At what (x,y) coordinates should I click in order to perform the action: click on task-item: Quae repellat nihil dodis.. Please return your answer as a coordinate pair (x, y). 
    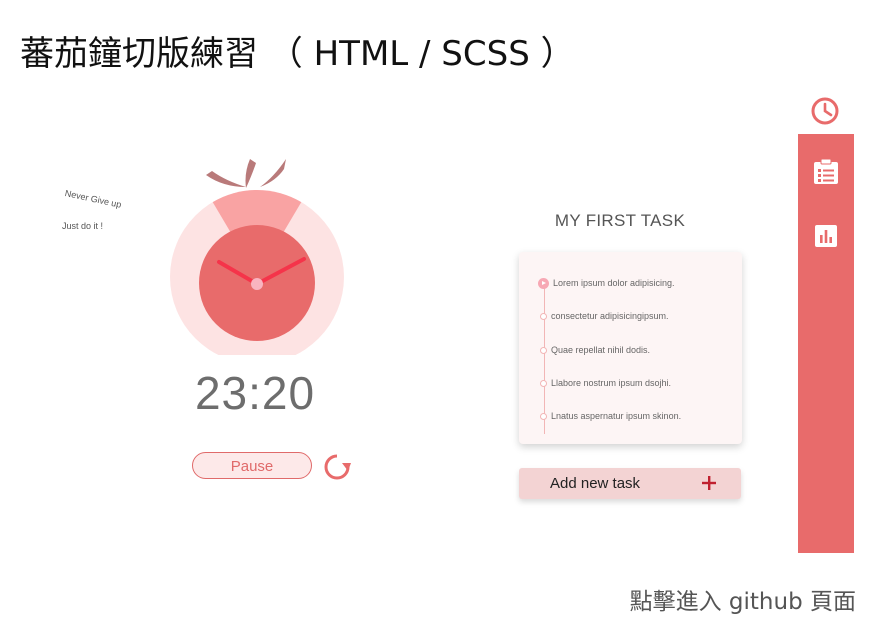
    Looking at the image, I should click on (595, 350).